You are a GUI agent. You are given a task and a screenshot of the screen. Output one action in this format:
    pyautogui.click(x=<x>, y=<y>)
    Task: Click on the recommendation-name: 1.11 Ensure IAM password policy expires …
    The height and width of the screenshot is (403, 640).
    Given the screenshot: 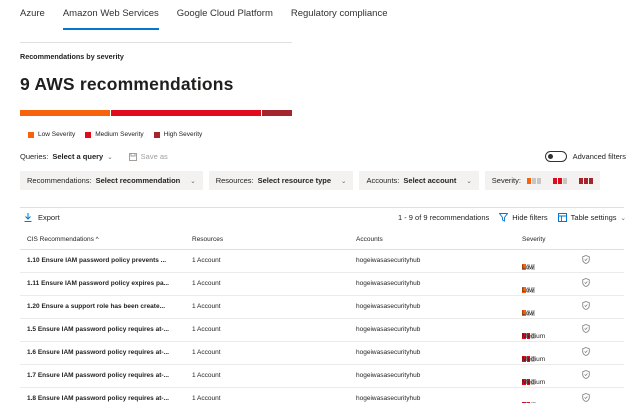 What is the action you would take?
    pyautogui.click(x=98, y=283)
    